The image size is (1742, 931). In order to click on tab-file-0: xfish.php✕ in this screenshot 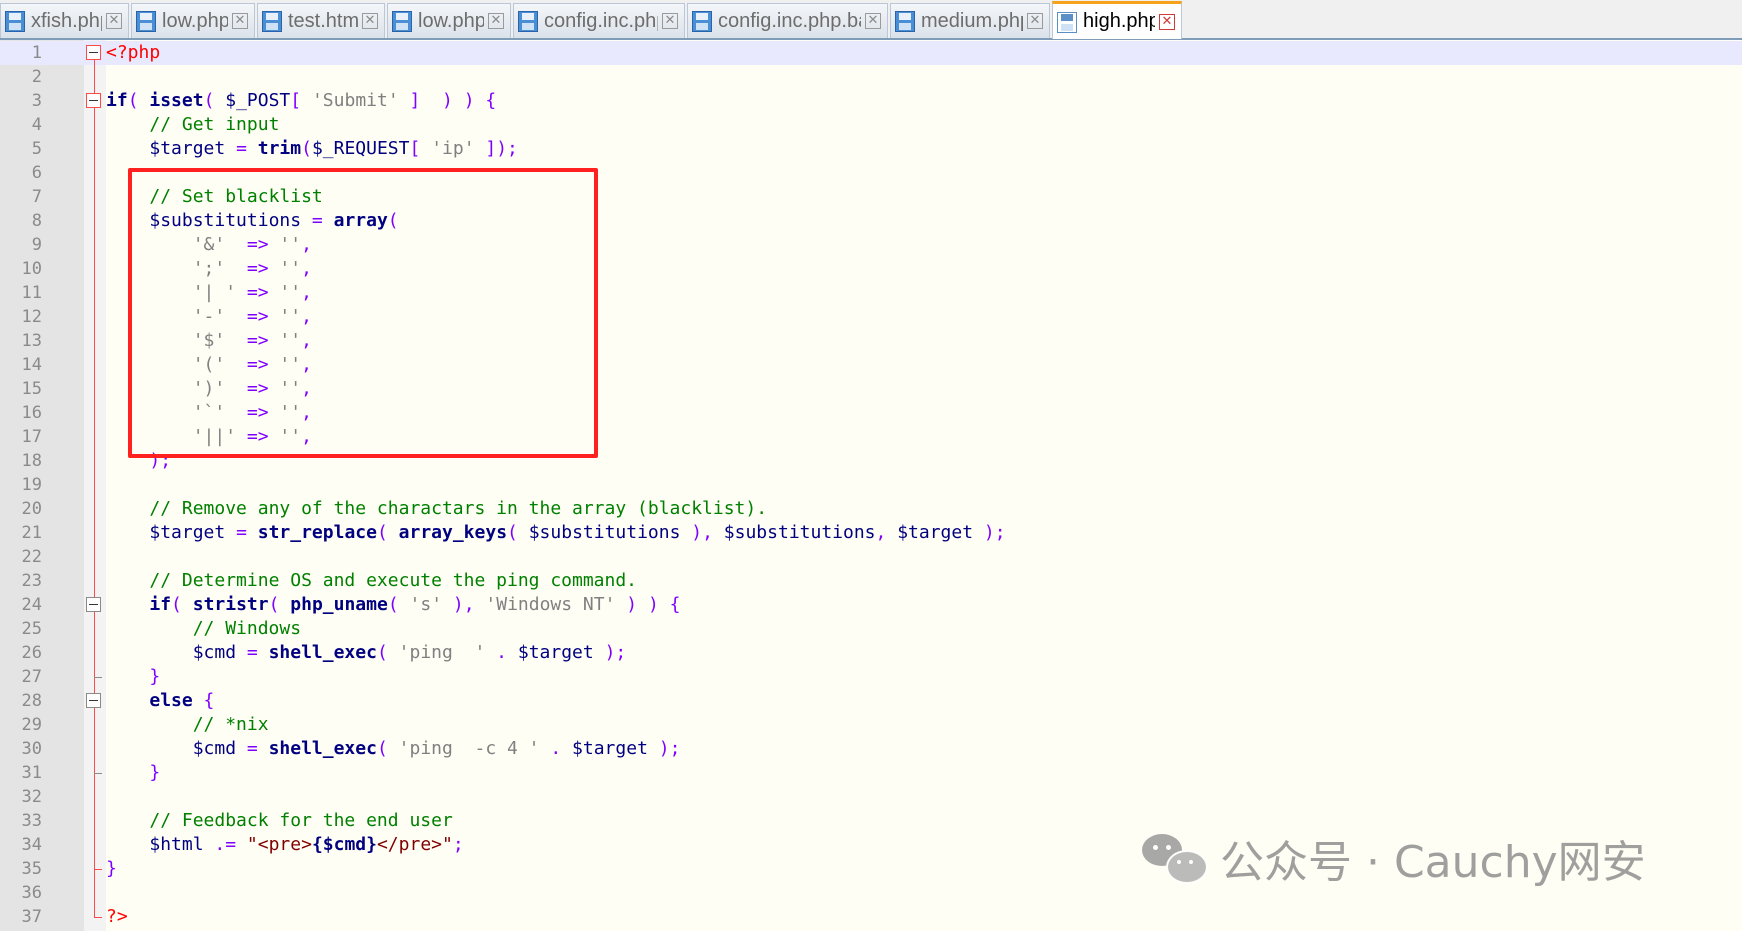, I will do `click(64, 20)`.